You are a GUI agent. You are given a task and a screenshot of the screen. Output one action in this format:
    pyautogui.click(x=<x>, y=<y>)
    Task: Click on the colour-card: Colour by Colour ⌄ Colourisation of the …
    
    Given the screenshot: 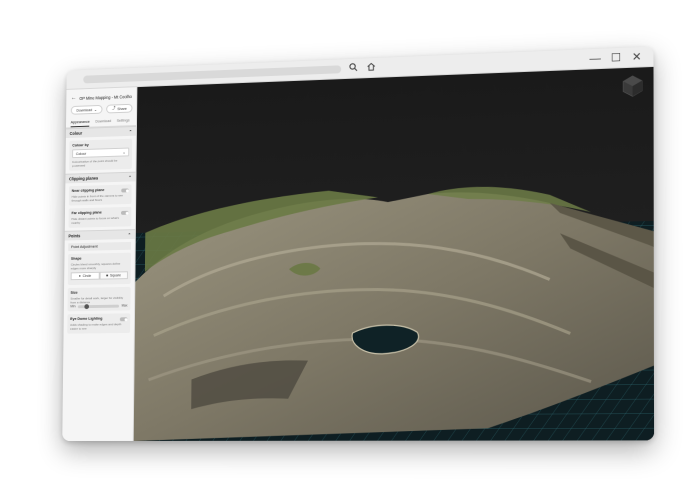 What is the action you would take?
    pyautogui.click(x=101, y=154)
    